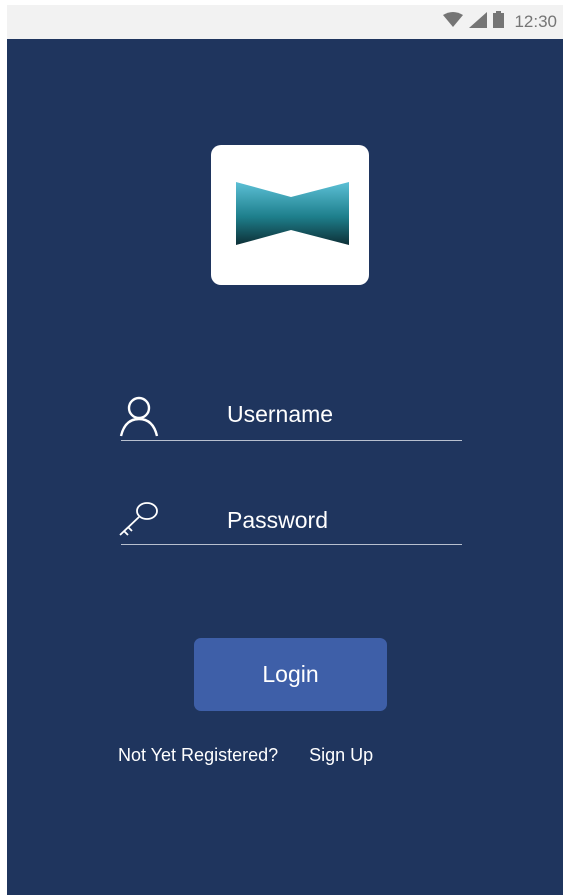 This screenshot has width=566, height=895. I want to click on status-time: 12:30, so click(535, 21).